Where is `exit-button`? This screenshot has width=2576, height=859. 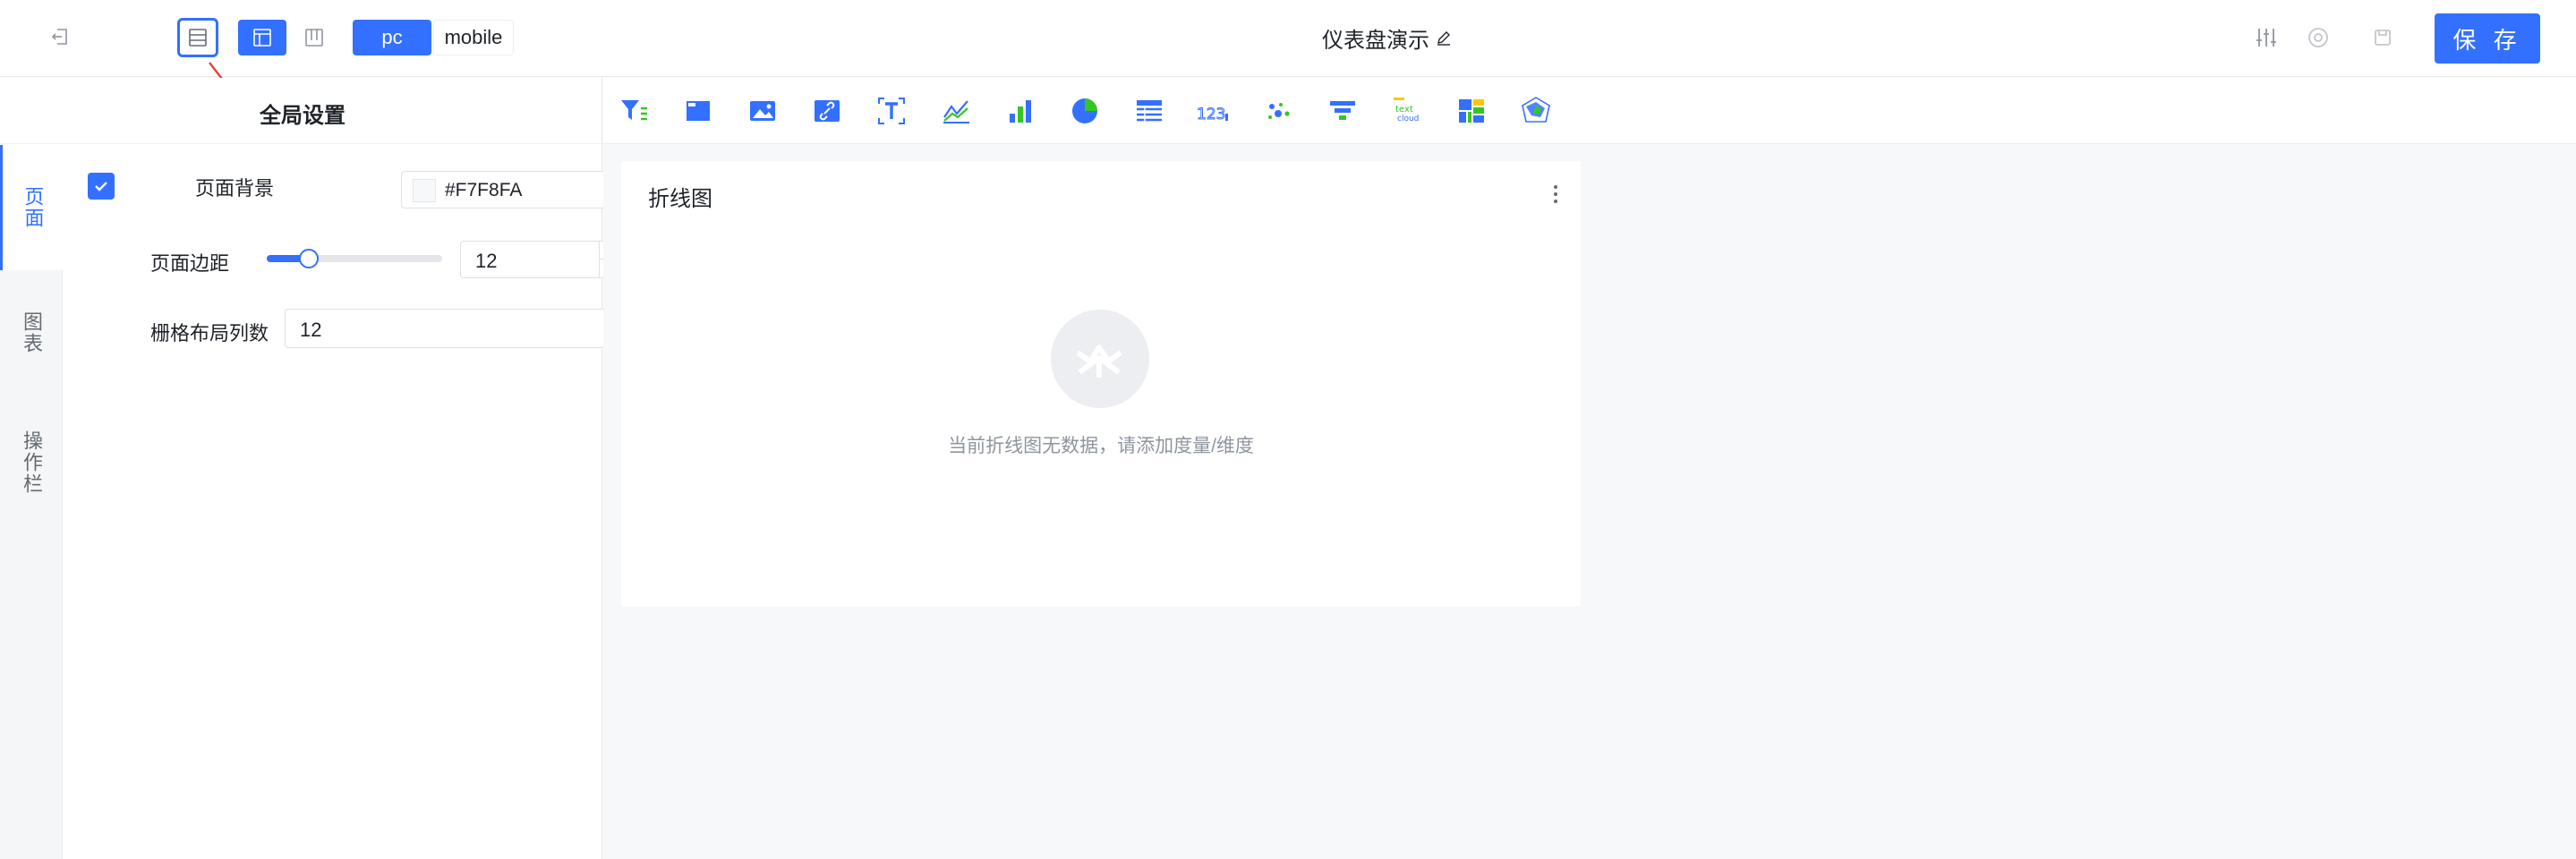
exit-button is located at coordinates (60, 36).